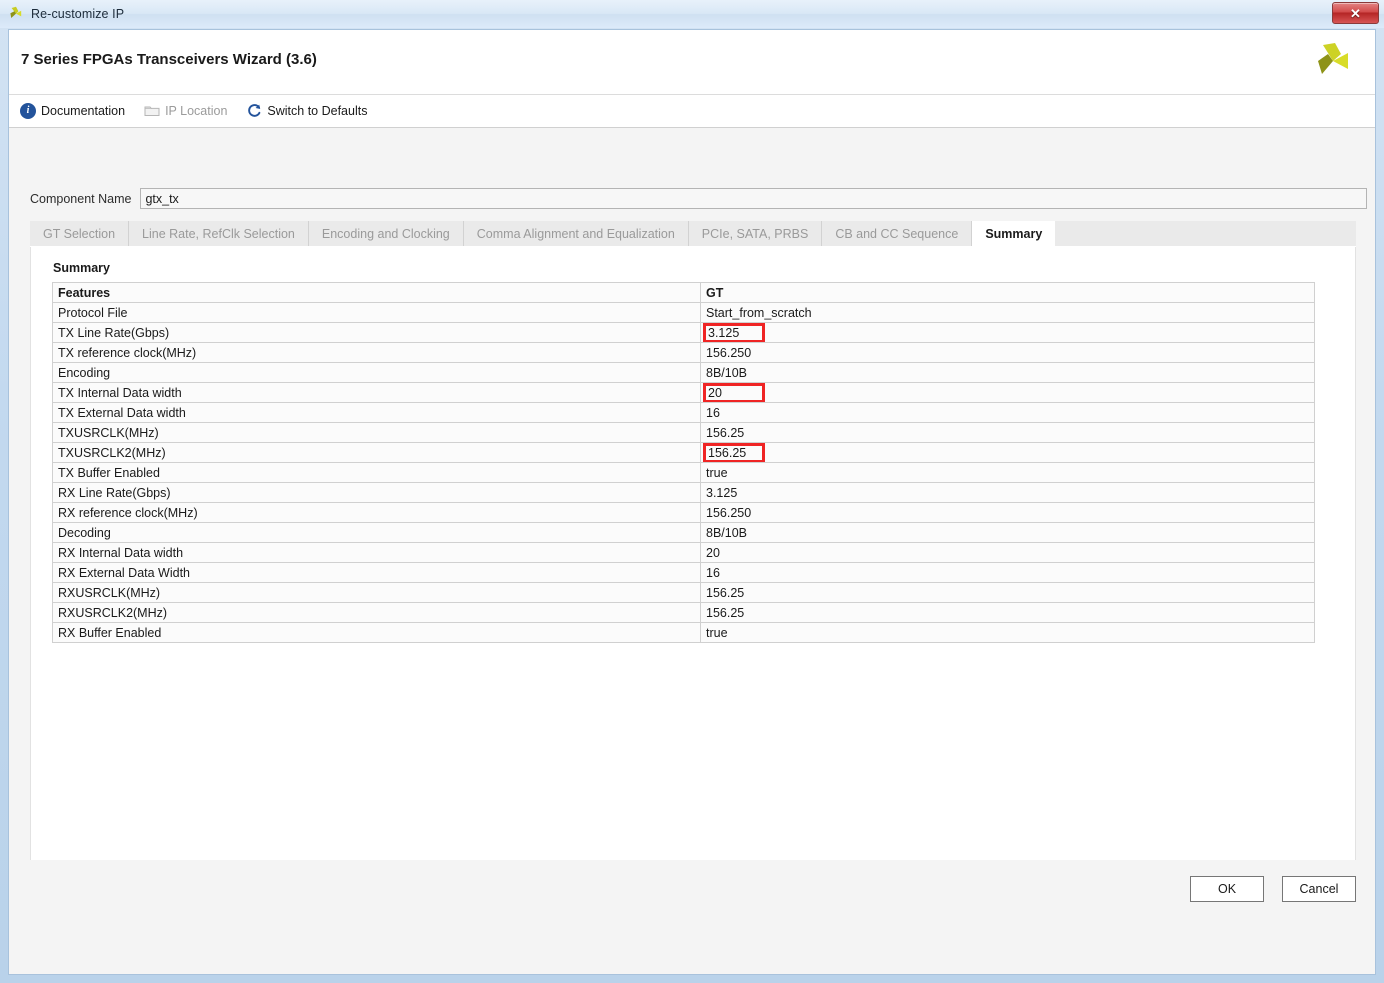  What do you see at coordinates (376, 392) in the screenshot?
I see `feature-cell: TX Internal Data width` at bounding box center [376, 392].